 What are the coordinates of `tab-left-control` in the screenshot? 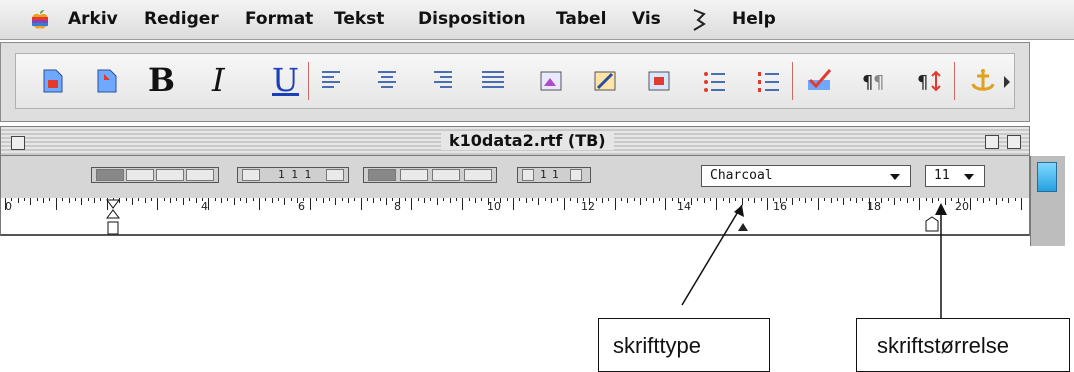 It's located at (382, 175).